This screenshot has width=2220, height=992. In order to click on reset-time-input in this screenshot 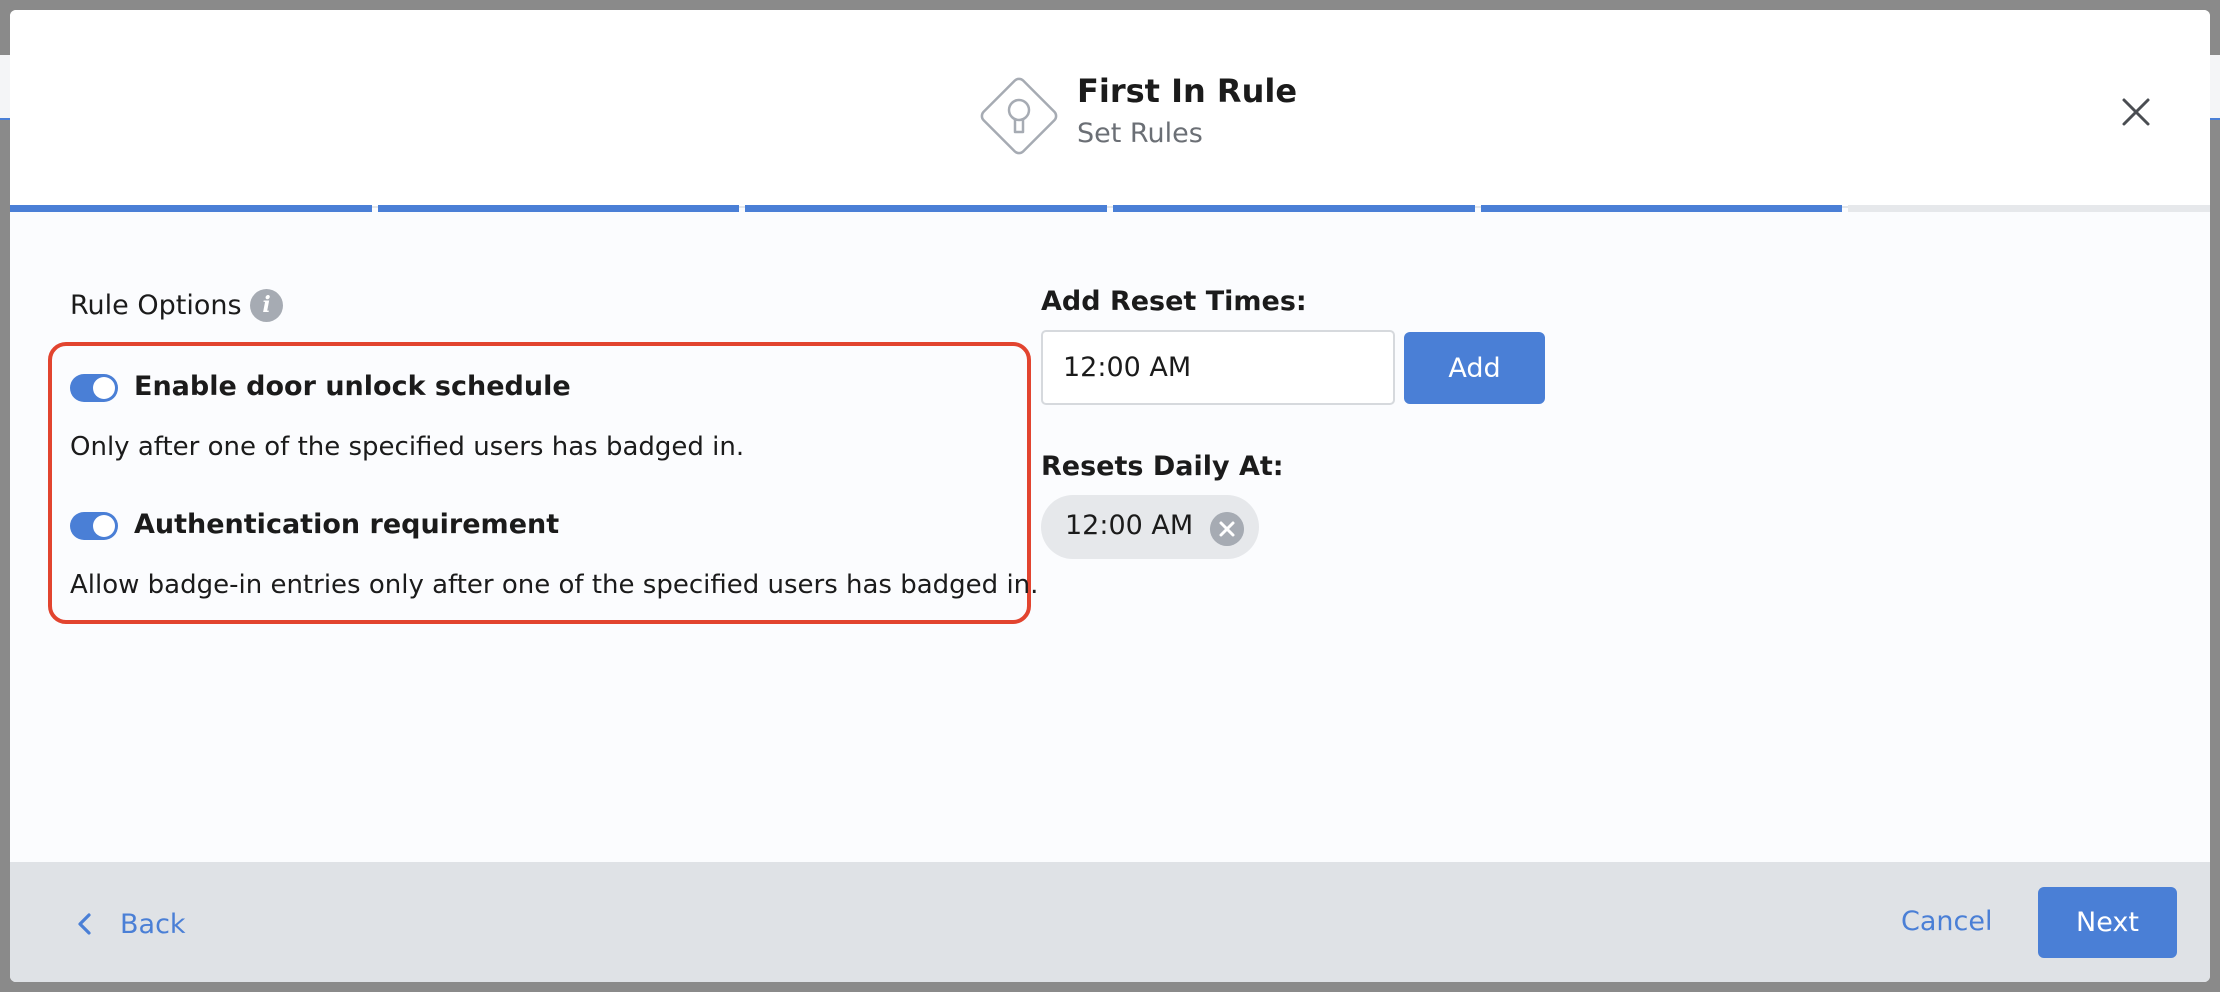, I will do `click(1218, 367)`.